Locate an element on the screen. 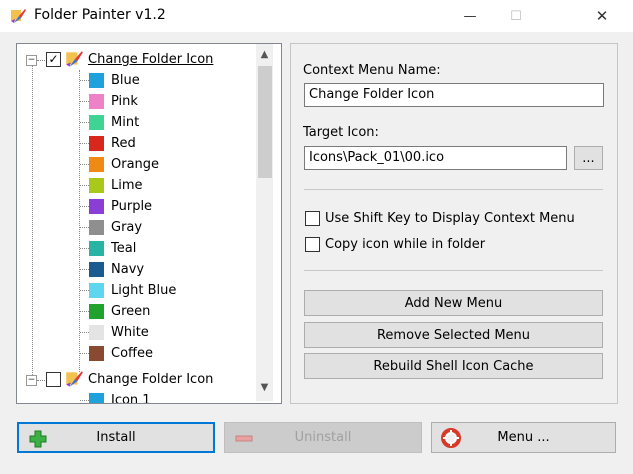 The image size is (633, 474). tree-item: Coffee is located at coordinates (121, 353).